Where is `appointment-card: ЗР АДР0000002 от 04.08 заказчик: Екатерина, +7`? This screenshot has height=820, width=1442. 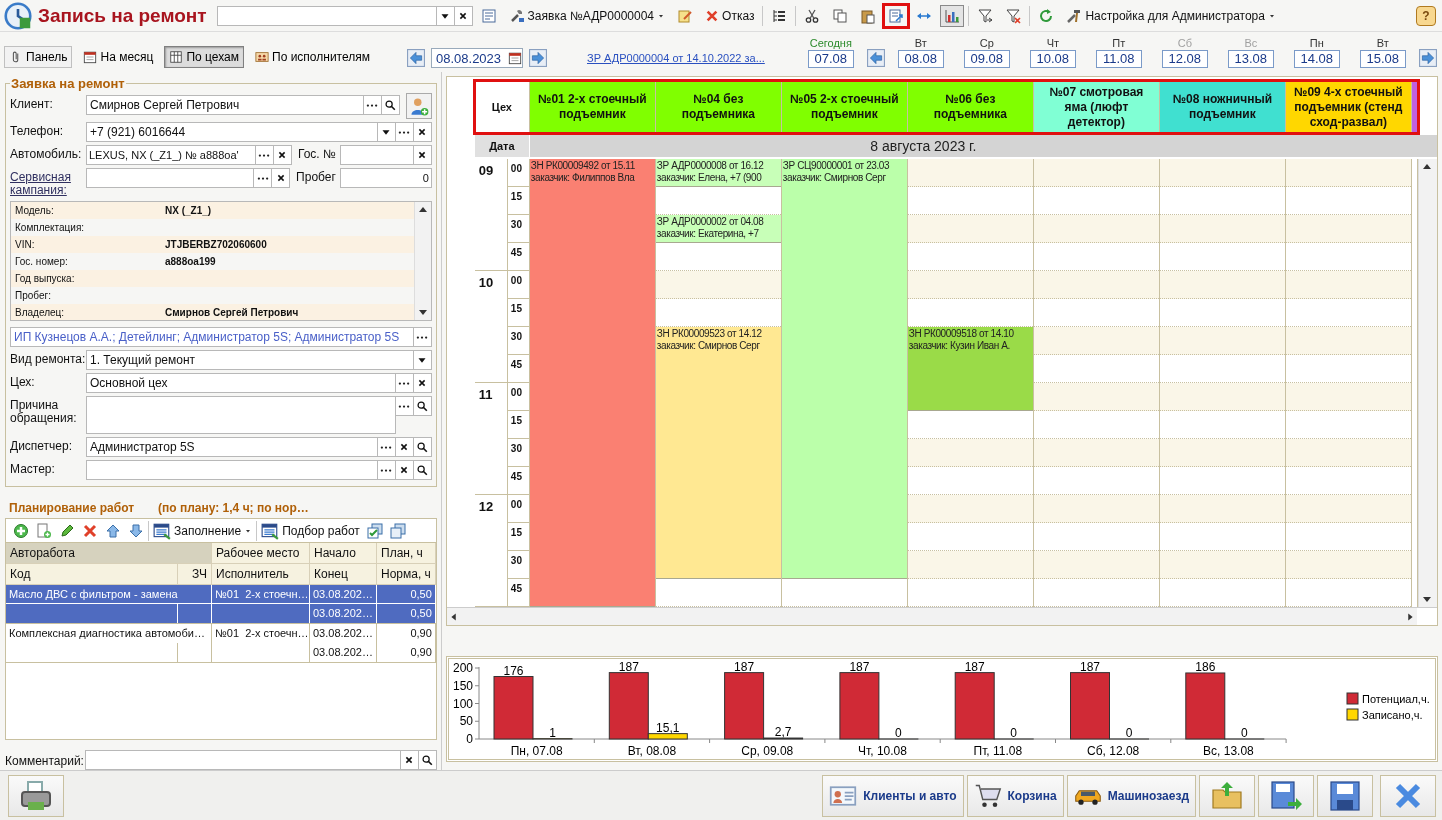 appointment-card: ЗР АДР0000002 от 04.08 заказчик: Екатерина, +7 is located at coordinates (718, 228).